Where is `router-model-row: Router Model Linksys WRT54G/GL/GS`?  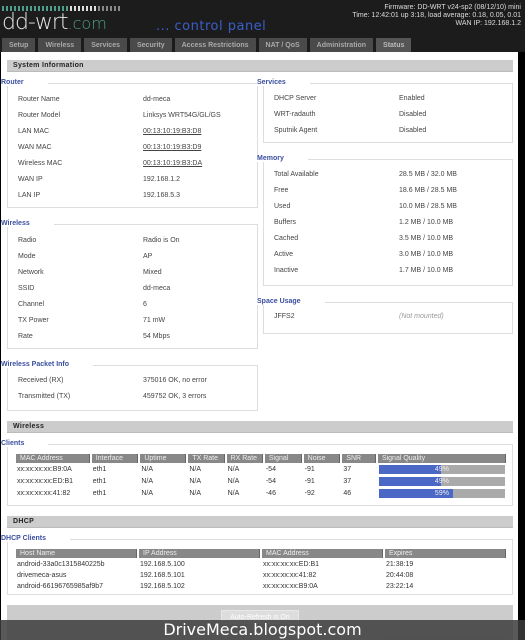
router-model-row: Router Model Linksys WRT54G/GL/GS is located at coordinates (134, 115).